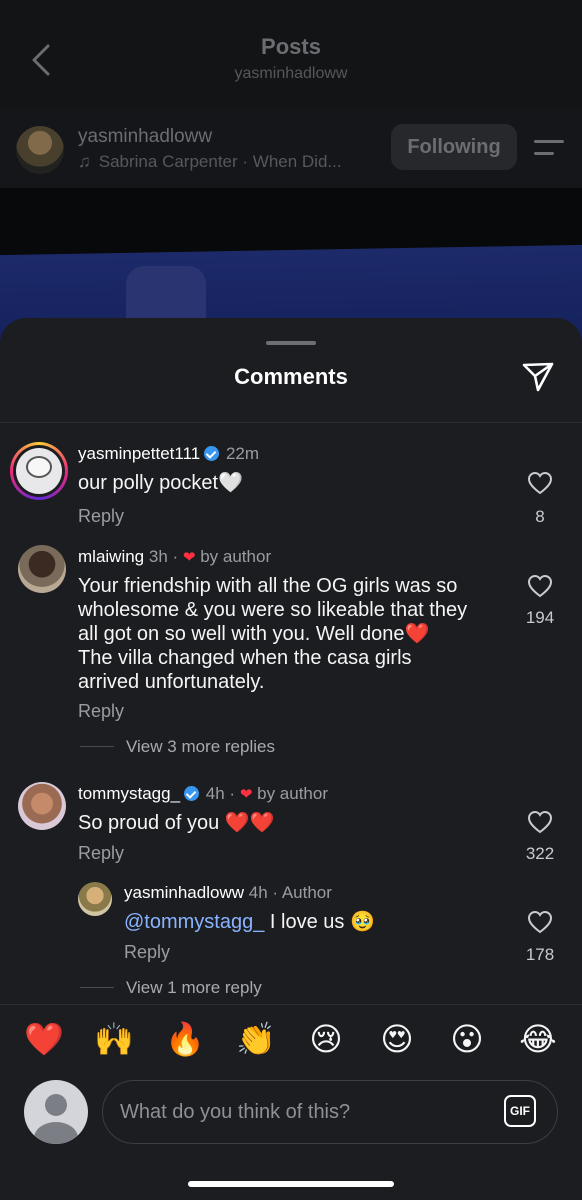 The width and height of the screenshot is (582, 1200). I want to click on emoji-bar-divider, so click(291, 1004).